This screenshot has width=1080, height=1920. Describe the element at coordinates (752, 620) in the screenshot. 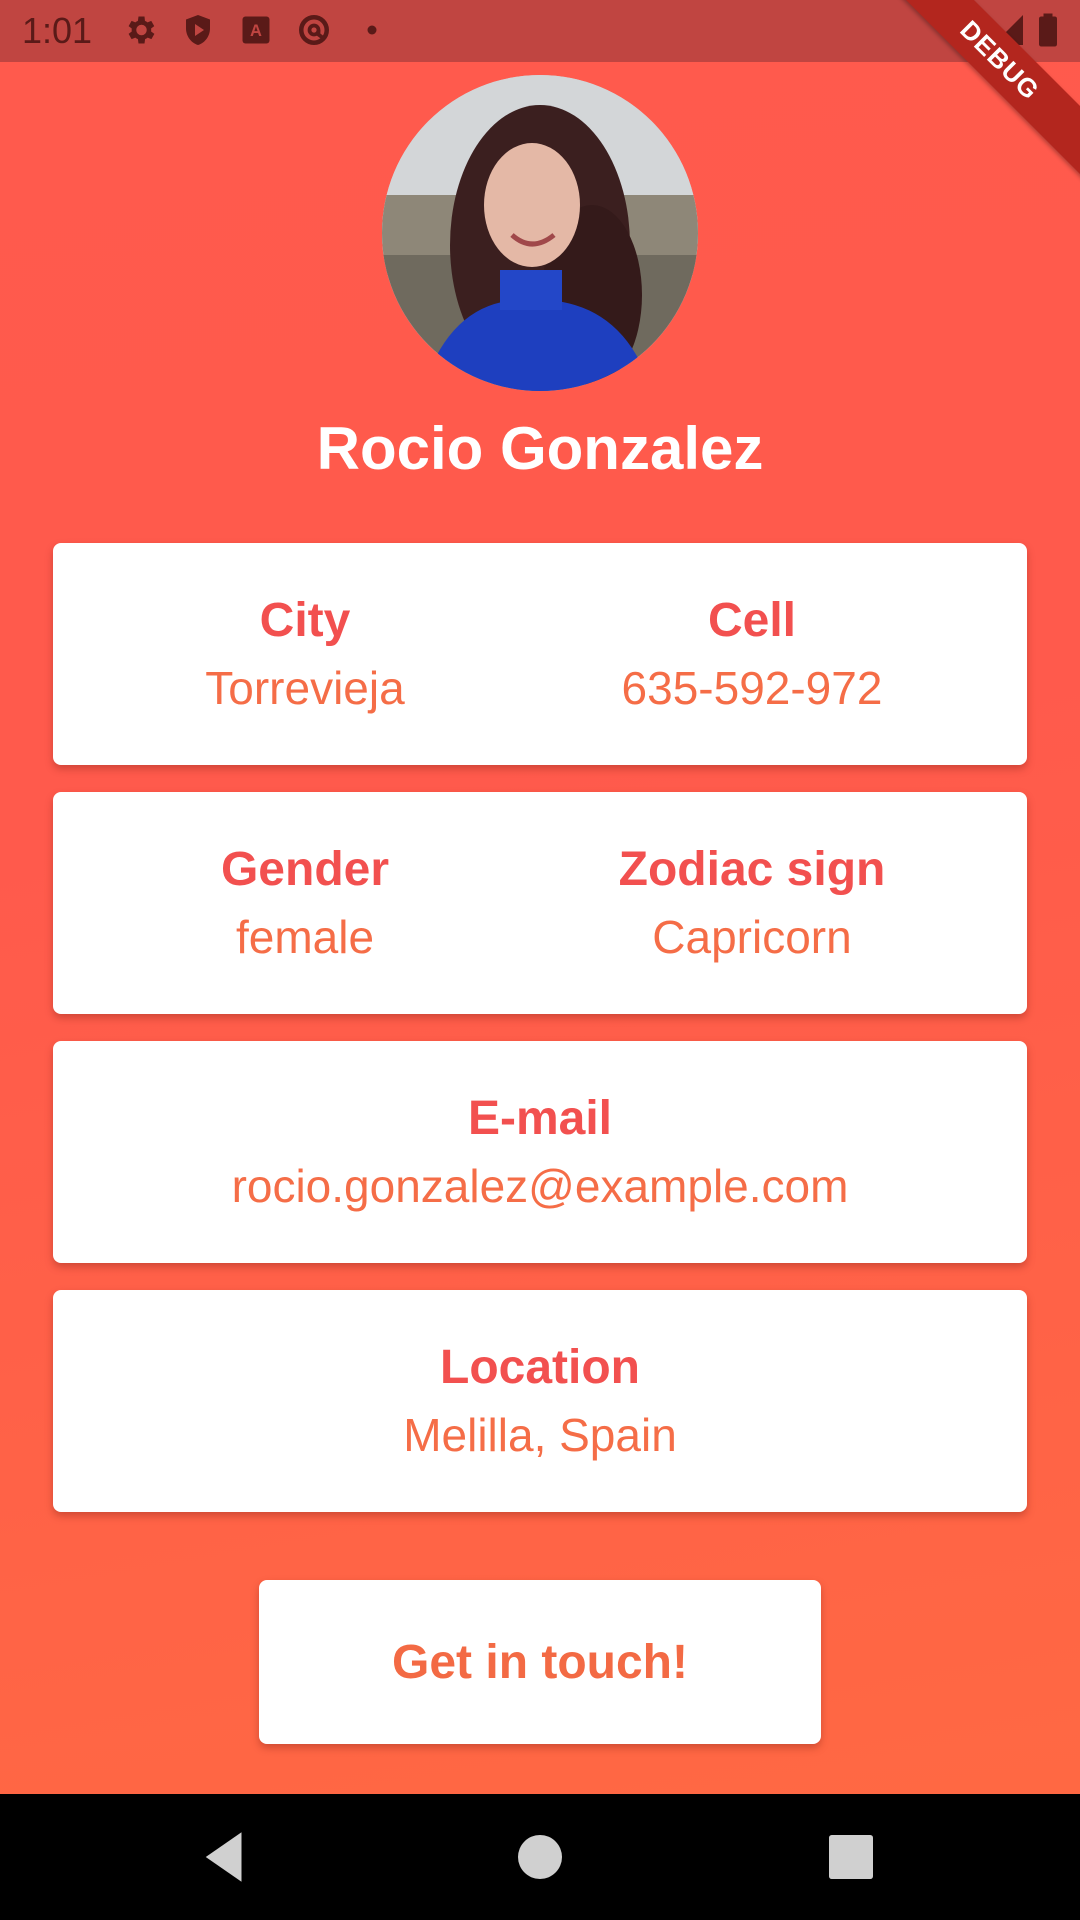

I see `cell-label: Cell` at that location.